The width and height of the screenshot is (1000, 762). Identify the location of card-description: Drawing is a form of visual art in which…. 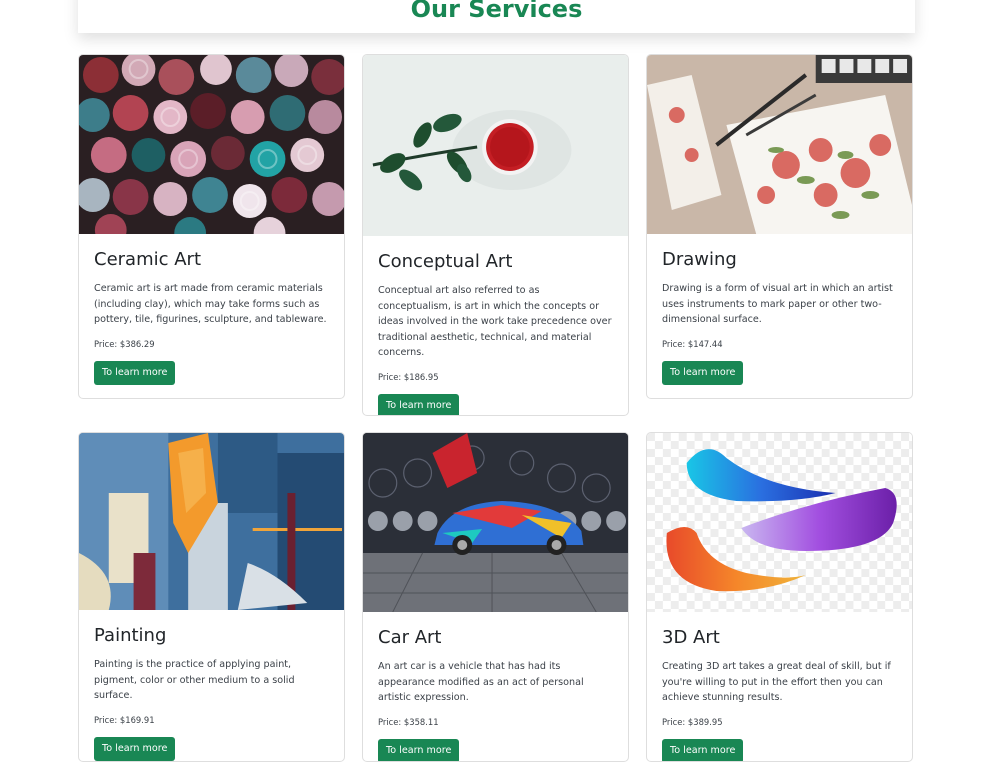
(779, 304).